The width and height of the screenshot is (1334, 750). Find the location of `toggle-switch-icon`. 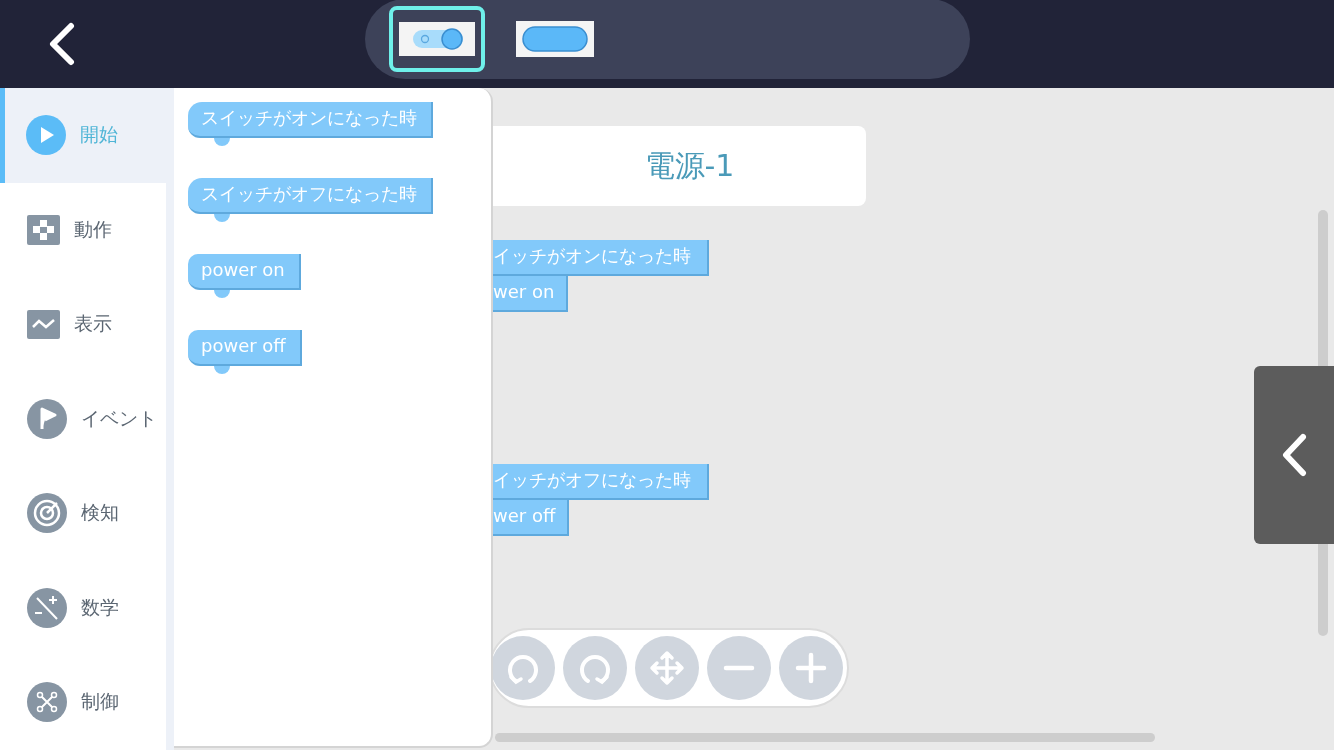

toggle-switch-icon is located at coordinates (437, 39).